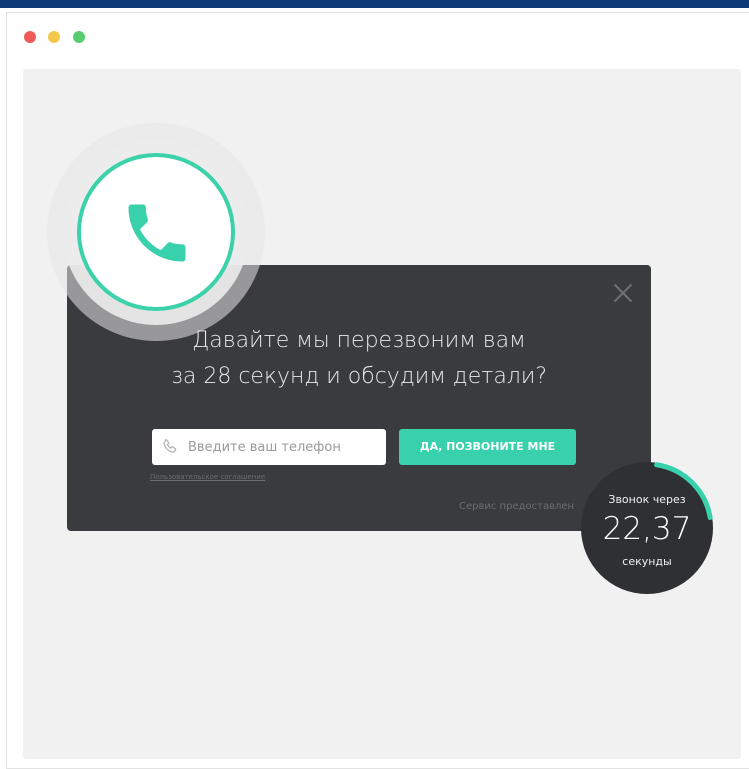 The height and width of the screenshot is (769, 749). Describe the element at coordinates (283, 447) in the screenshot. I see `phone-input` at that location.